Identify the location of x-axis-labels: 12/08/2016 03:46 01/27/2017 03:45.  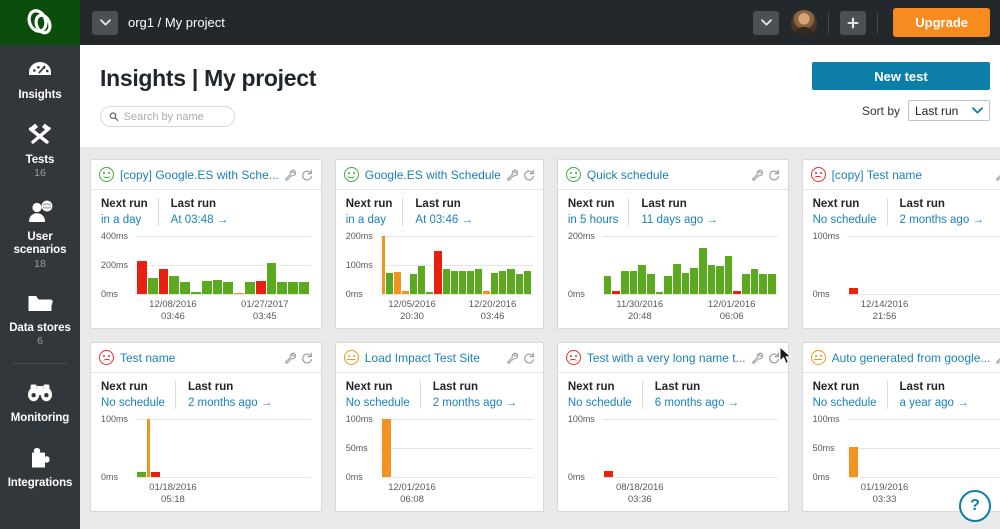
(206, 311).